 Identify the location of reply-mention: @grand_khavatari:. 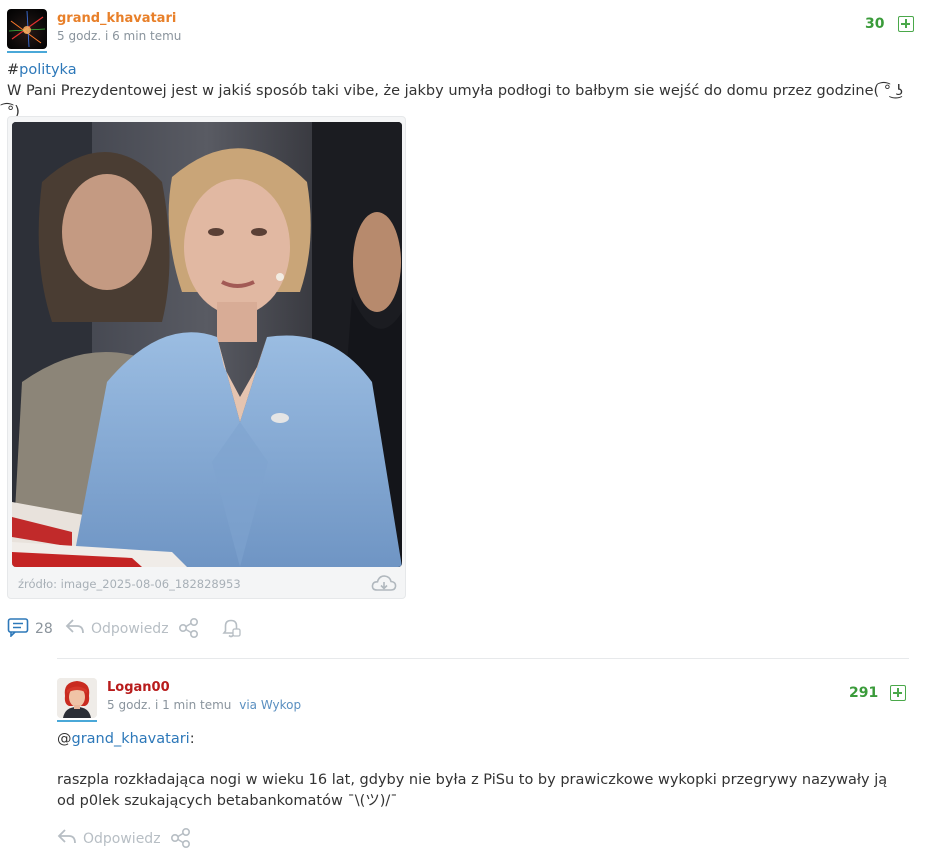
(126, 739).